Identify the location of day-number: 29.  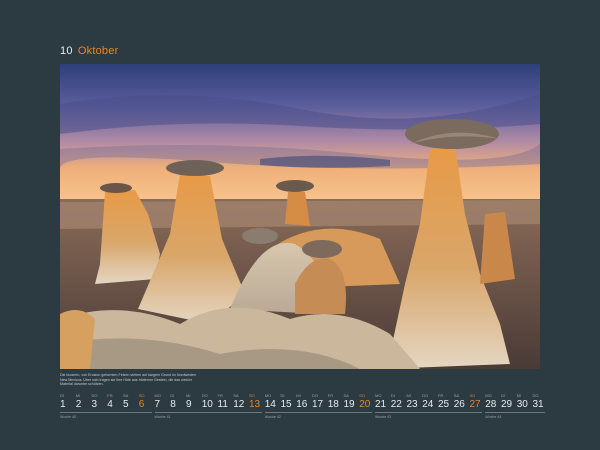
(507, 404).